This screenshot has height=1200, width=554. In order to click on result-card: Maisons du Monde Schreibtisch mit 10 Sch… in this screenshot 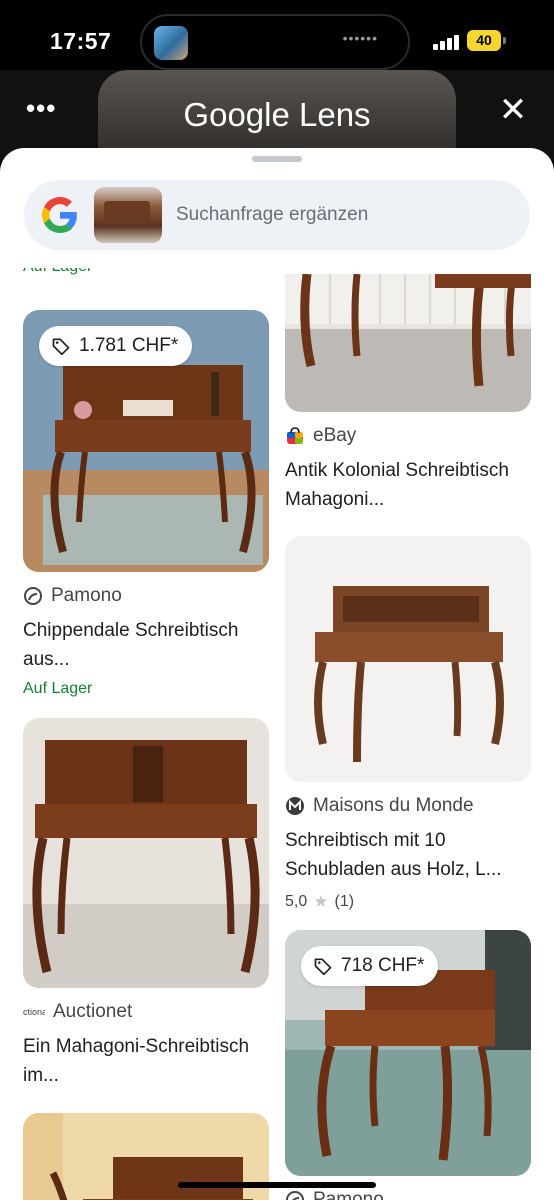, I will do `click(408, 724)`.